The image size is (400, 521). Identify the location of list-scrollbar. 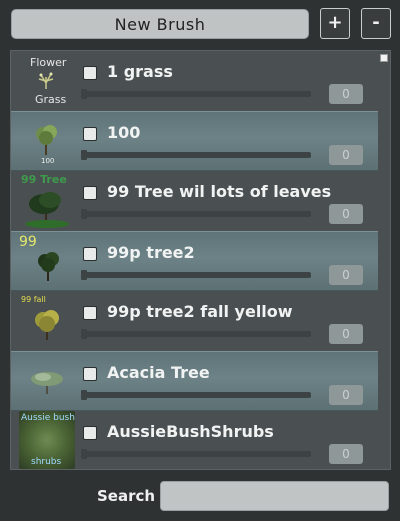
(384, 260).